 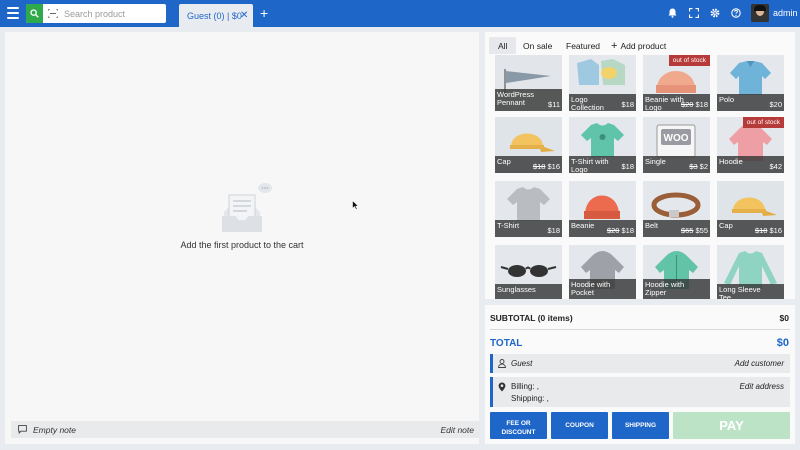 I want to click on product-price: $55, so click(x=701, y=230).